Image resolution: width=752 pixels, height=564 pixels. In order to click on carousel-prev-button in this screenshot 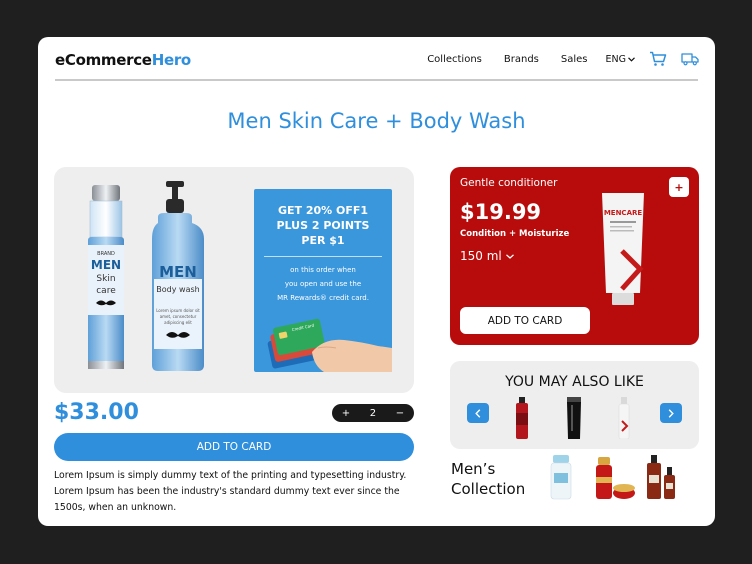, I will do `click(478, 413)`.